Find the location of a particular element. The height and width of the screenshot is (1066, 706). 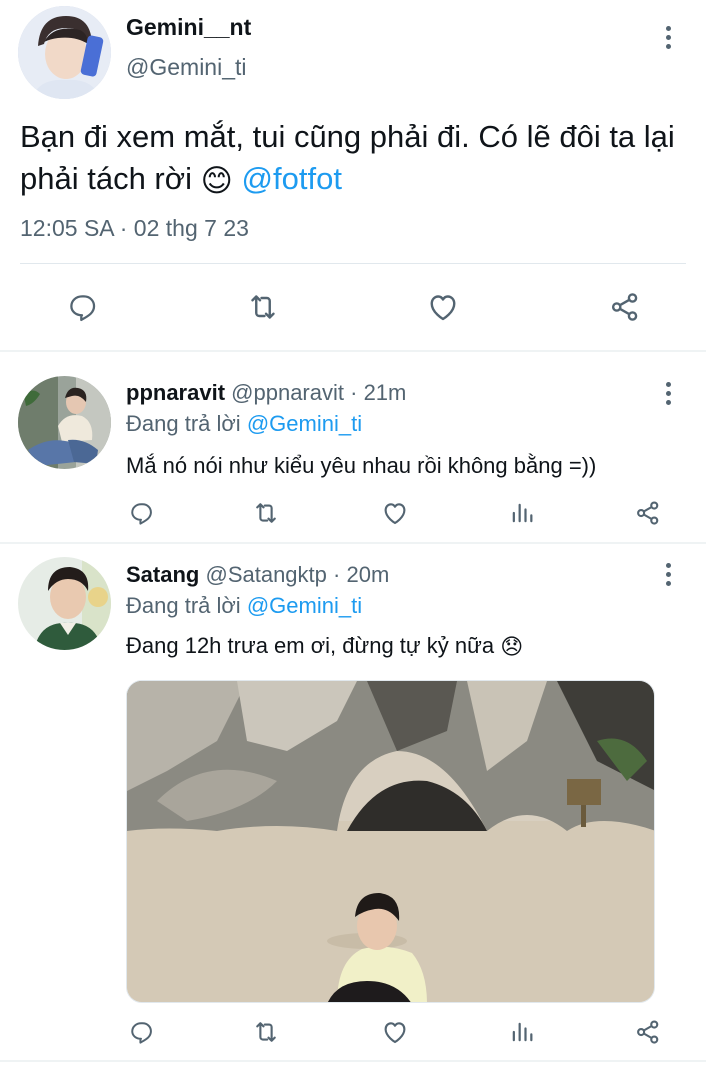

reply-text: Đang 12h trưa em ơi, đừng tự kỷ nữa 😞 is located at coordinates (324, 646).